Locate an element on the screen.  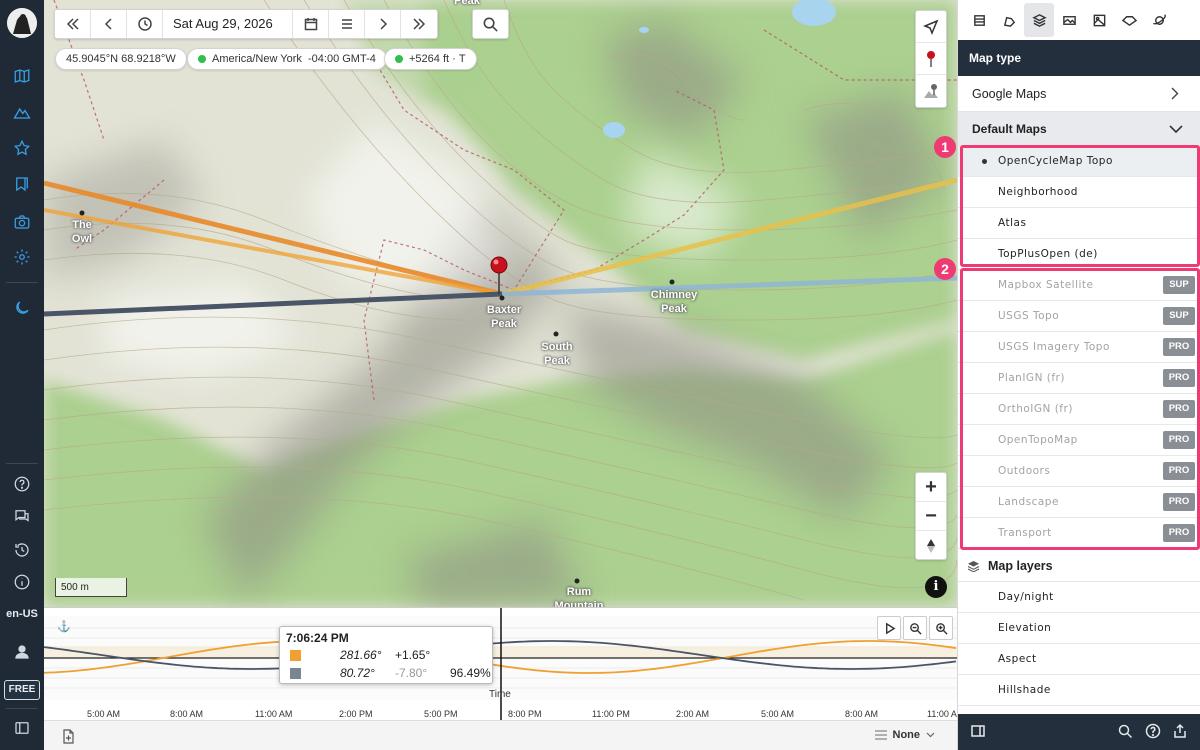
prev-fast-button is located at coordinates (73, 24).